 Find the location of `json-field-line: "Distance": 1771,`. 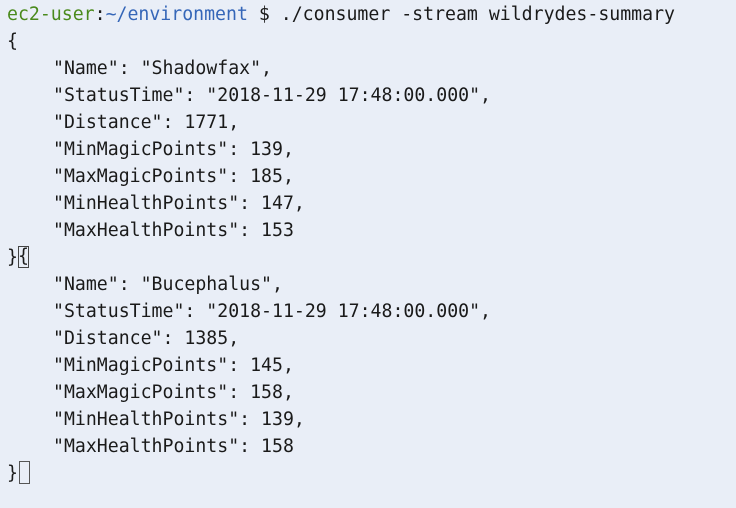

json-field-line: "Distance": 1771, is located at coordinates (123, 122).